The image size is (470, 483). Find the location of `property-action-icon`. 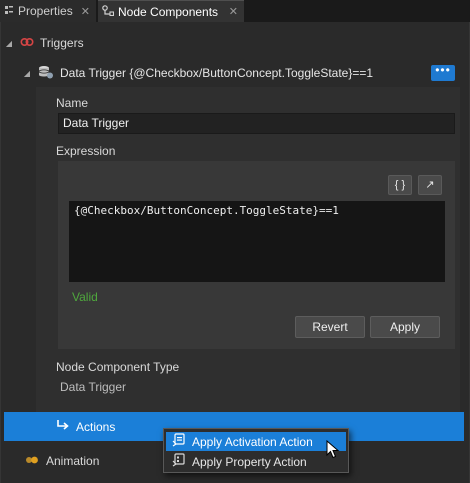

property-action-icon is located at coordinates (179, 461).